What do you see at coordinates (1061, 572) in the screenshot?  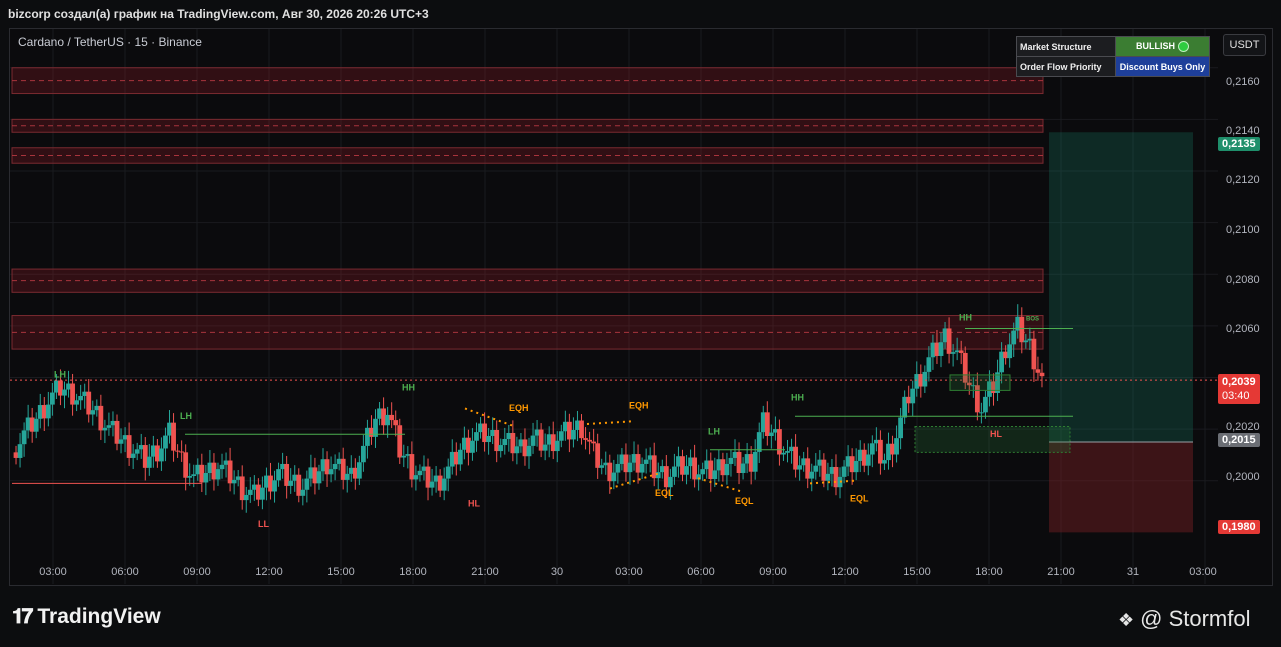 I see `x-tick-label: 21:00` at bounding box center [1061, 572].